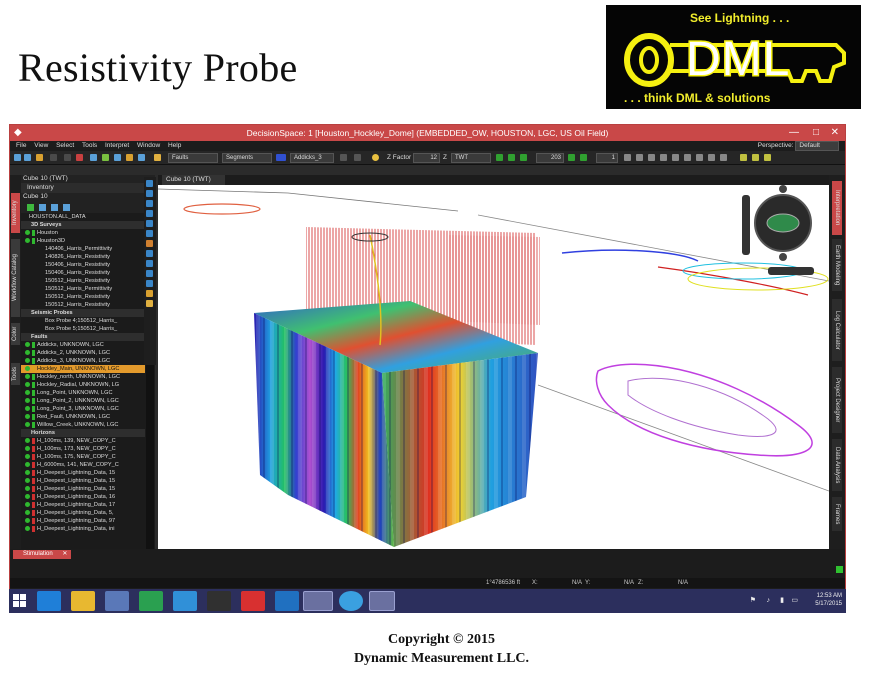 Image resolution: width=883 pixels, height=677 pixels. I want to click on tree-section-header: Seismic Probes, so click(83, 313).